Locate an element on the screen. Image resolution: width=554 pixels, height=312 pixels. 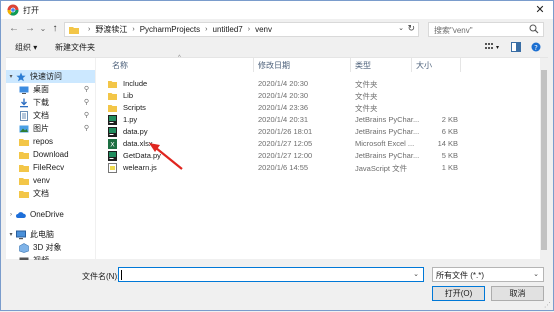
file-date: 2020/1/4 23:36 is located at coordinates (283, 107).